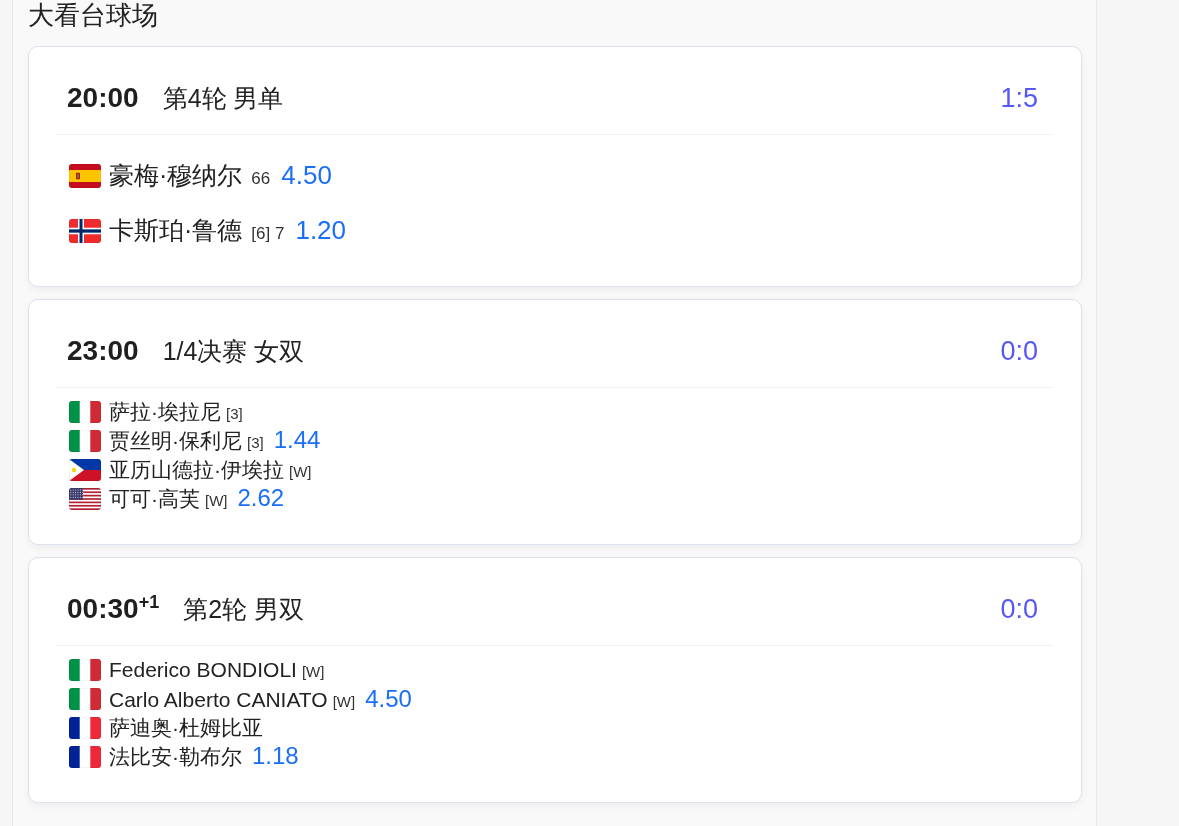 The image size is (1179, 826). Describe the element at coordinates (93, 15) in the screenshot. I see `venue-title: 大看台球场` at that location.